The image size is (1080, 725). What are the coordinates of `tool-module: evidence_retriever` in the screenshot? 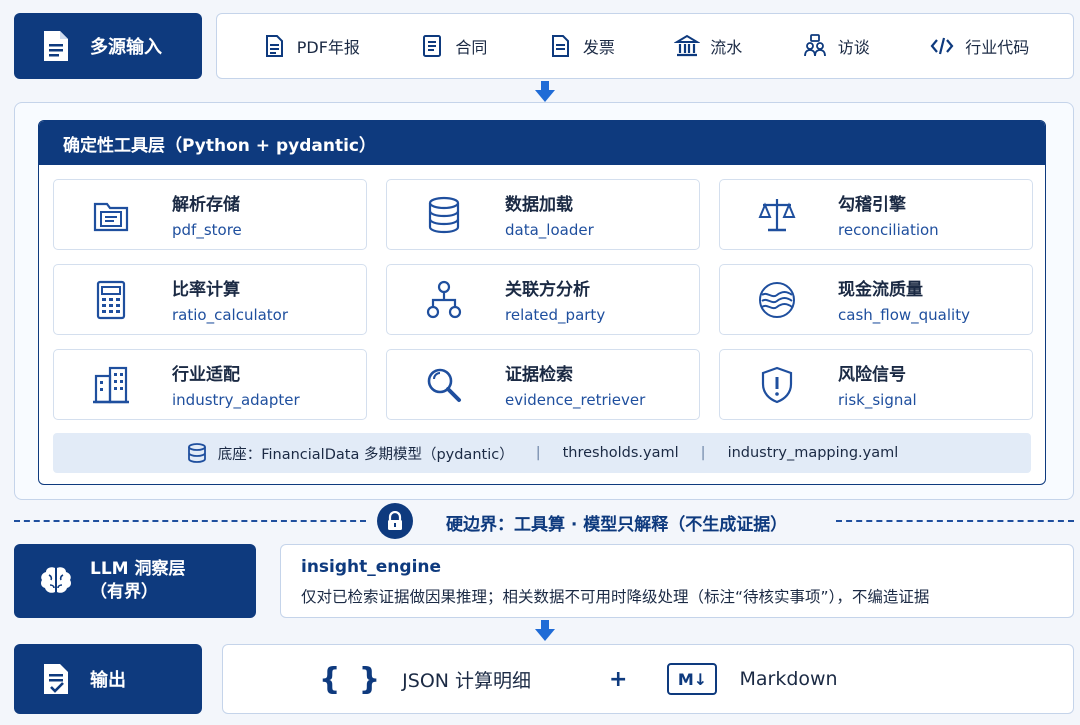 It's located at (575, 400).